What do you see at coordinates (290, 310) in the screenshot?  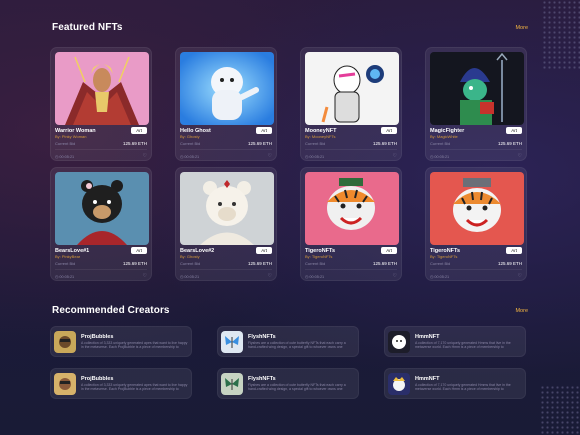 I see `recommended-header: Recommended Creators More` at bounding box center [290, 310].